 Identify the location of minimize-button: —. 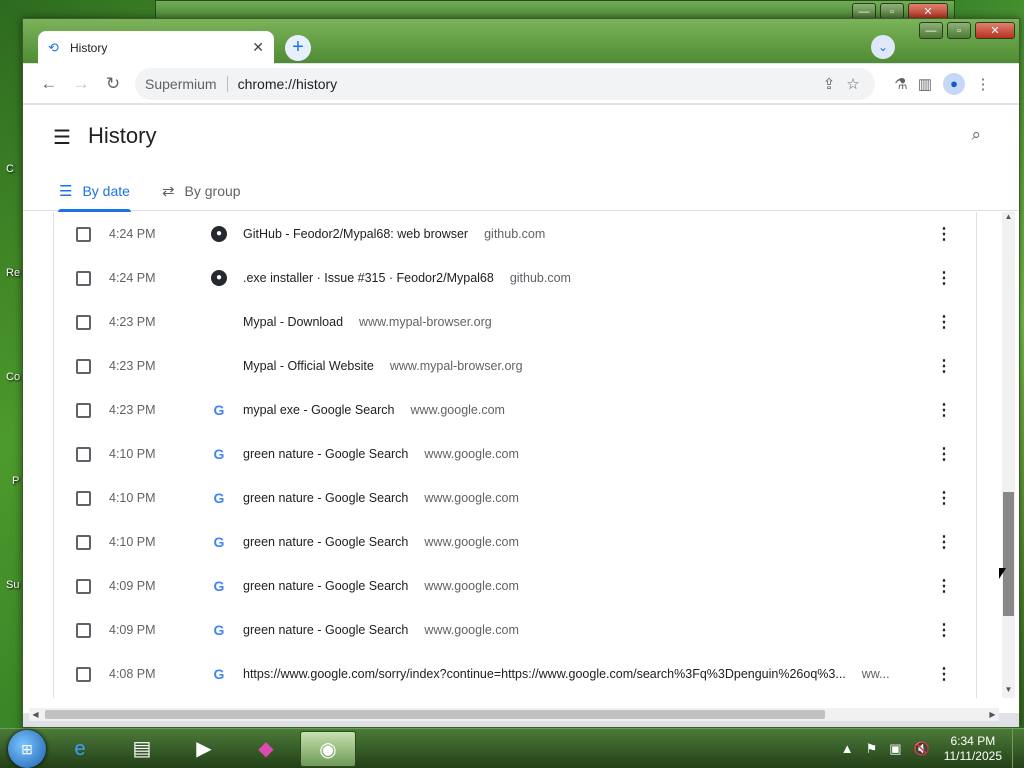
(931, 30).